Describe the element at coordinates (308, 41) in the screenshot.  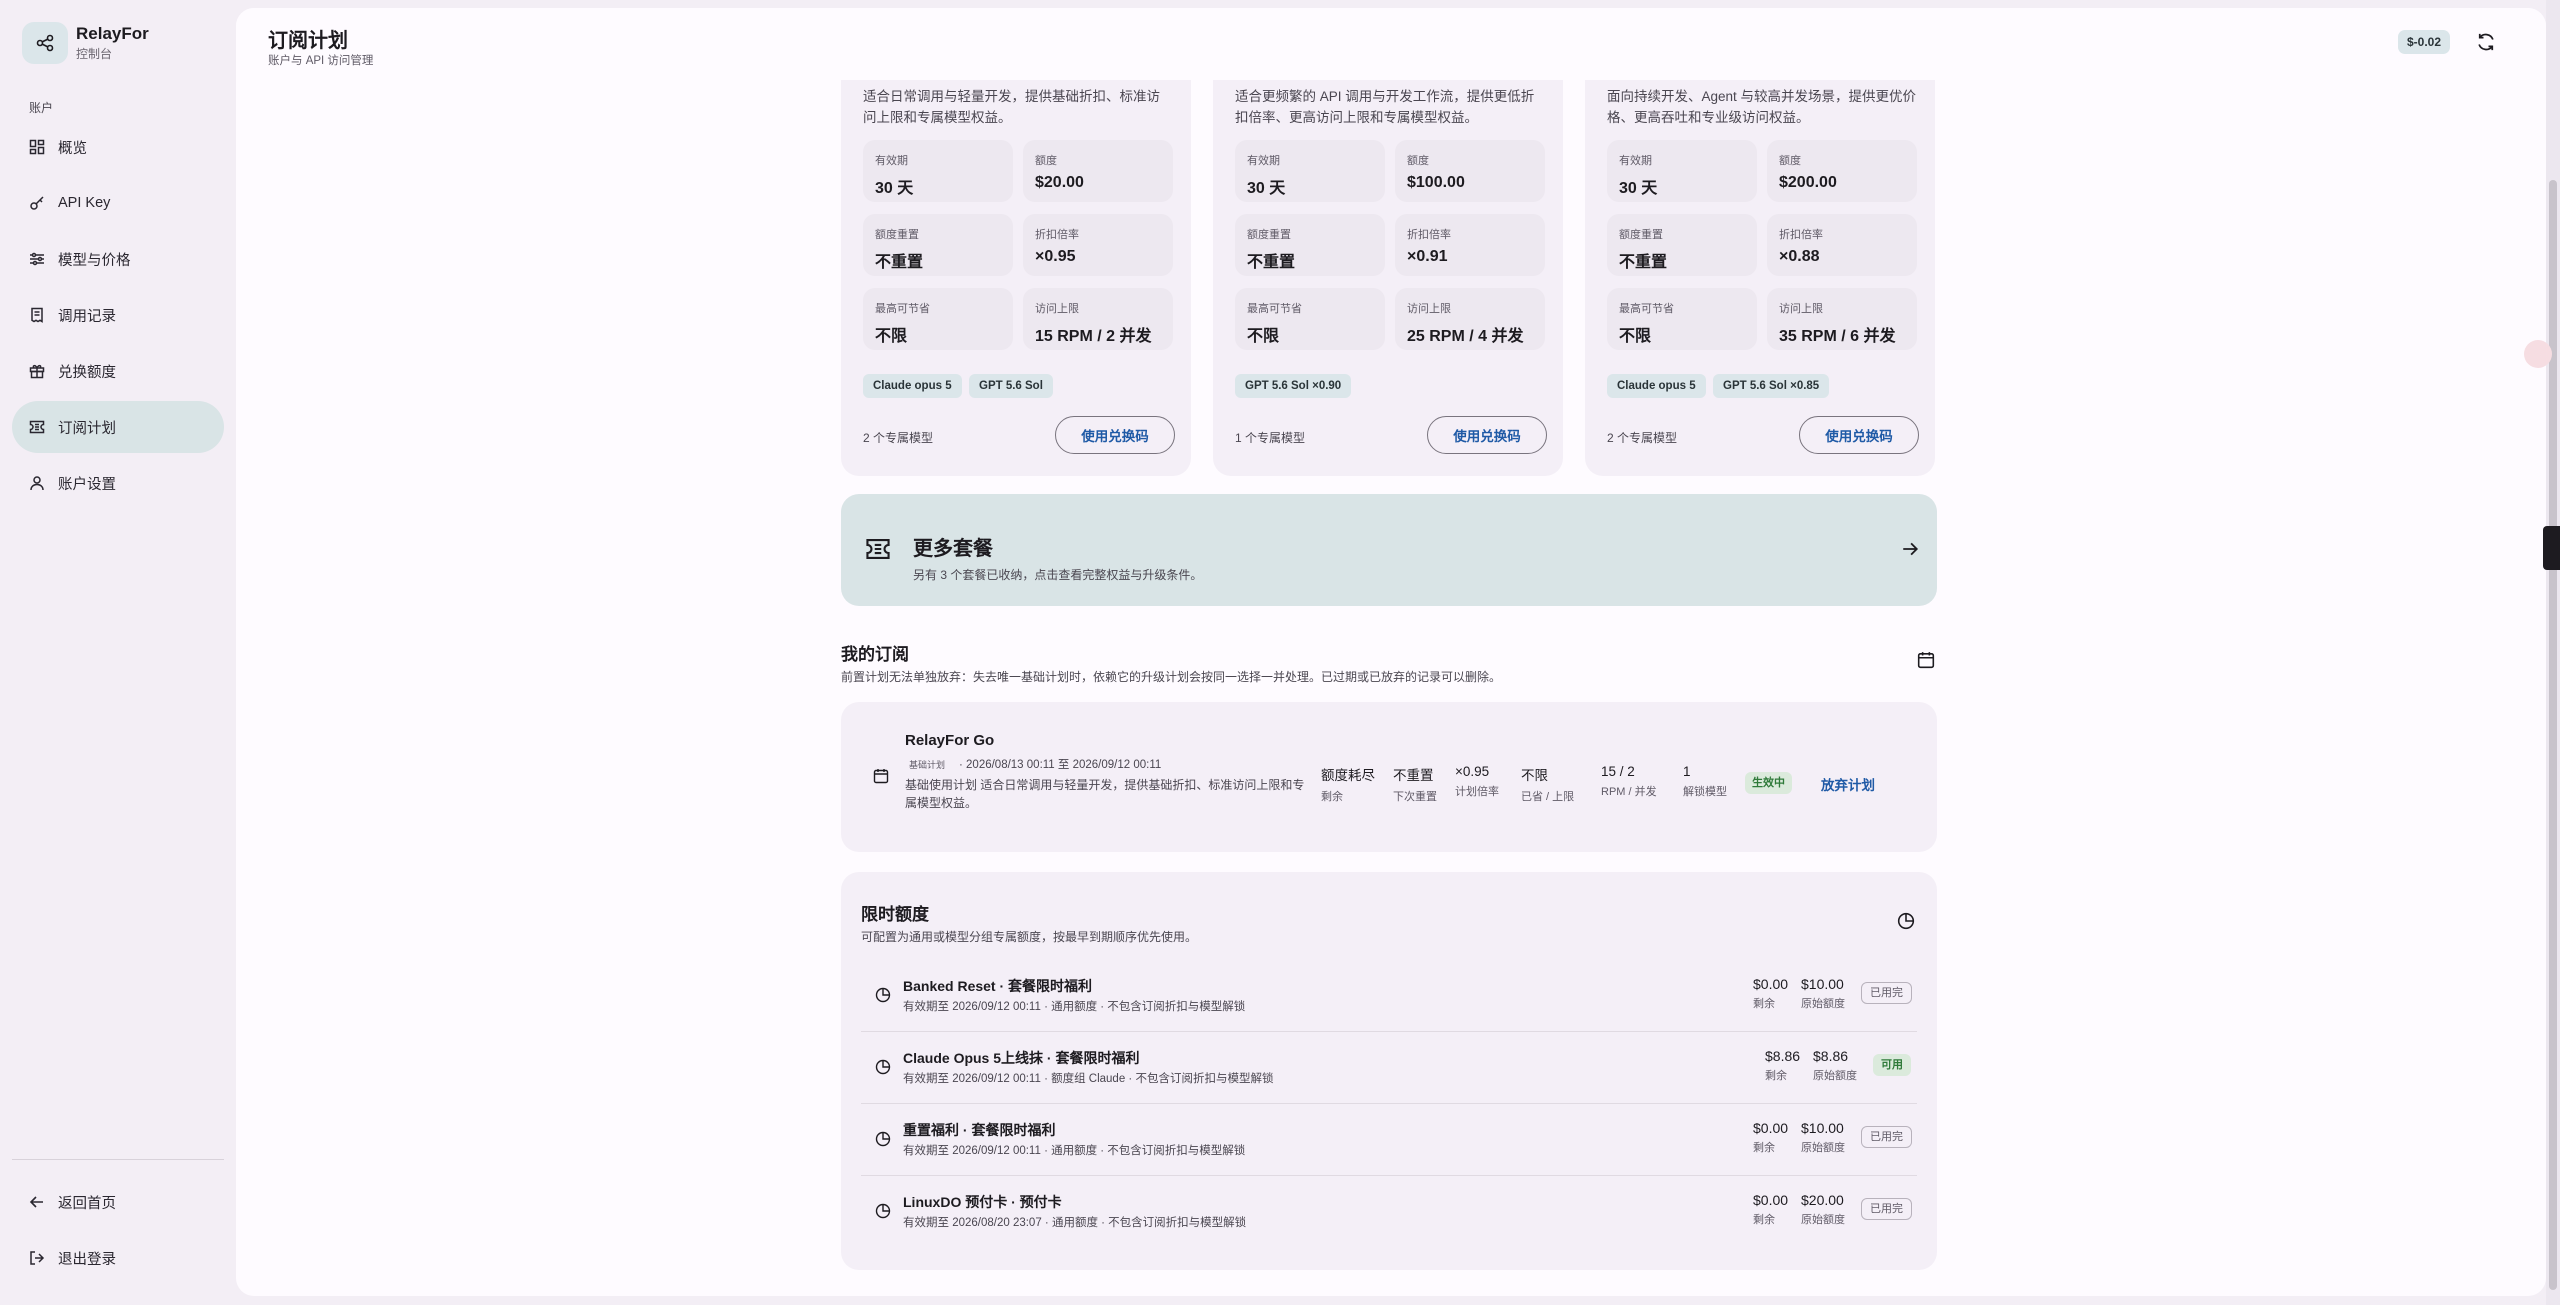
I see `page-title: 订阅计划` at that location.